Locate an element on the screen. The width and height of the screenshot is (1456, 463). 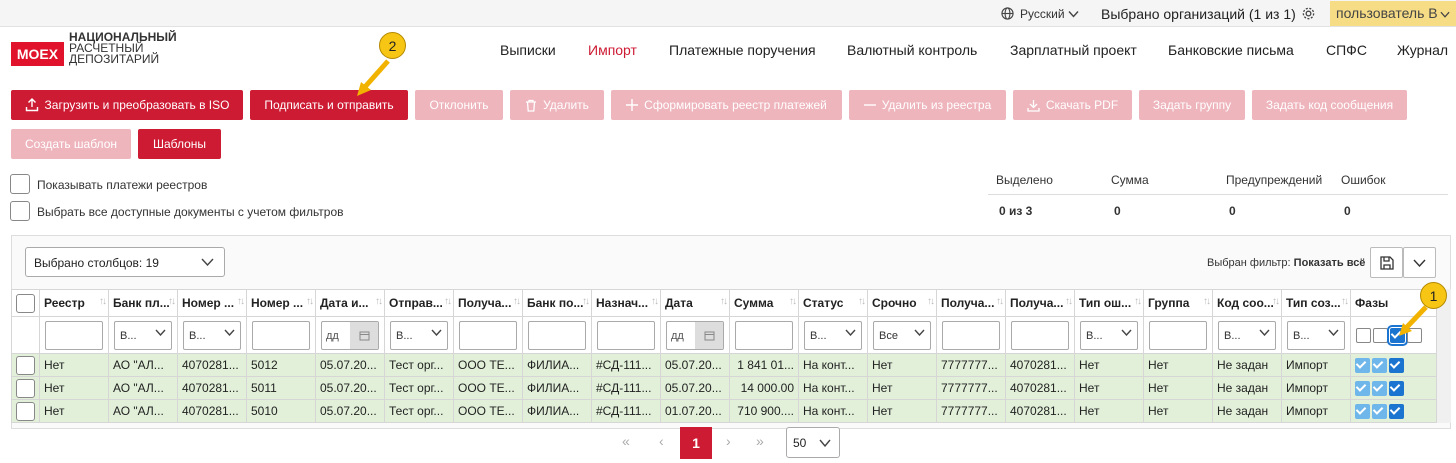
table-scrollbar is located at coordinates (1444, 356).